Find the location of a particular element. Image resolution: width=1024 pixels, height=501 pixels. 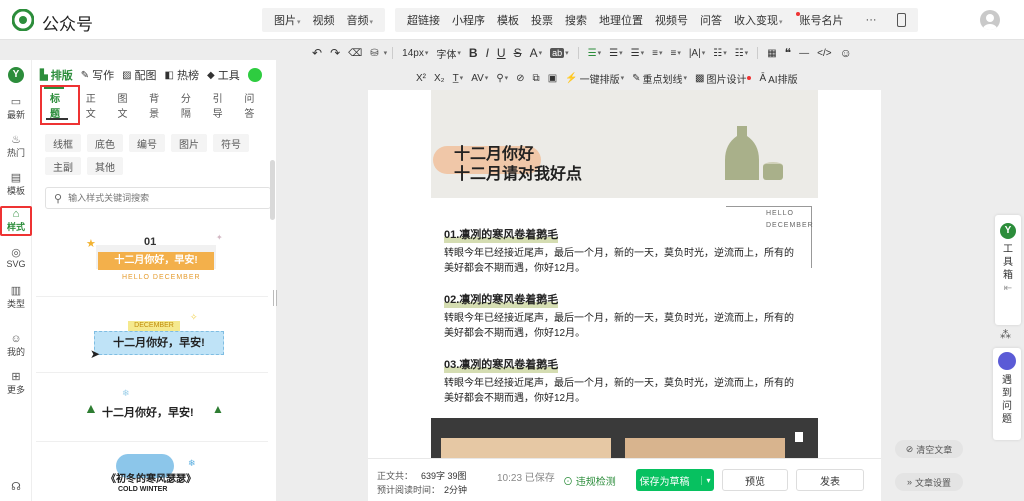

menu-hyperlink: 超链接 is located at coordinates (423, 20).